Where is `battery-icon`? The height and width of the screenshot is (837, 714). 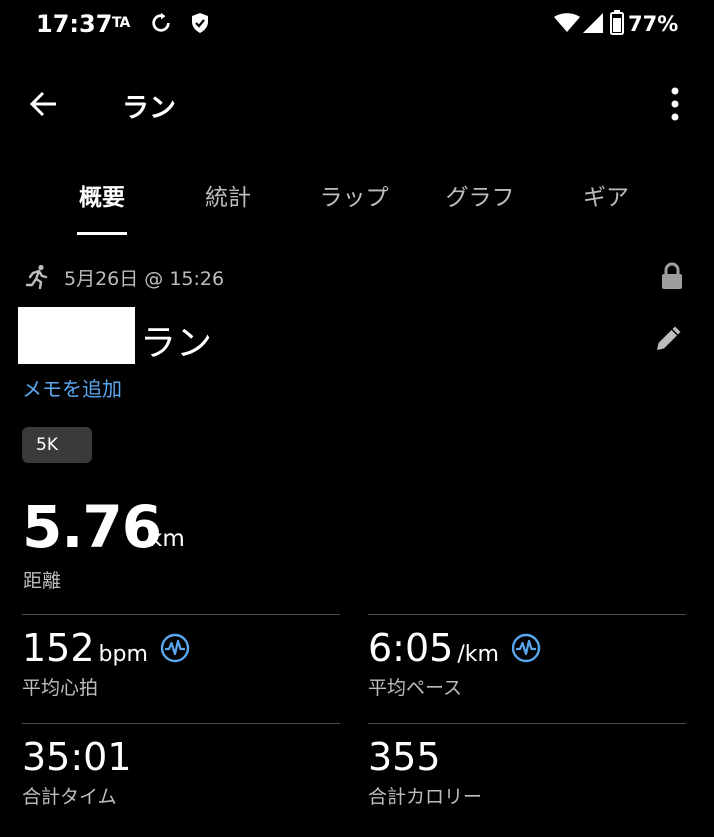 battery-icon is located at coordinates (617, 22).